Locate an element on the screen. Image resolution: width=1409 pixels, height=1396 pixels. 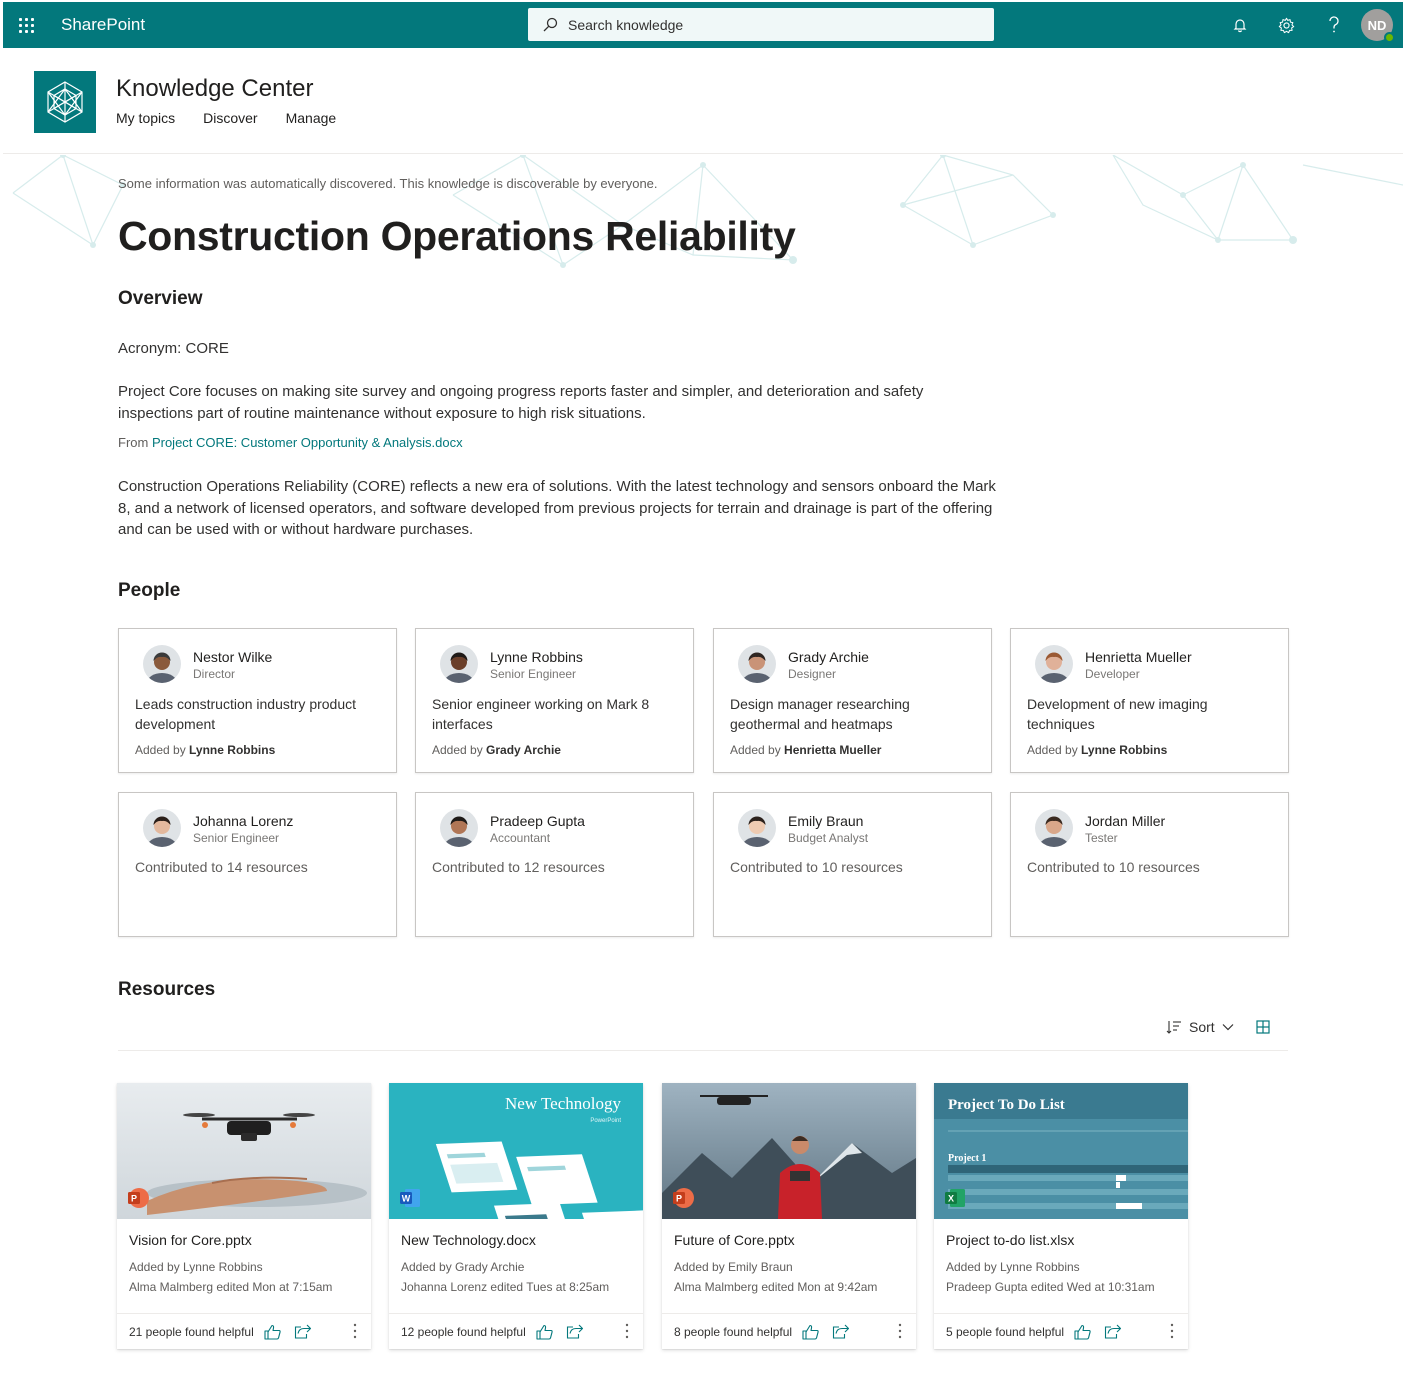
drone-pilot-mountains-image is located at coordinates (789, 1151).